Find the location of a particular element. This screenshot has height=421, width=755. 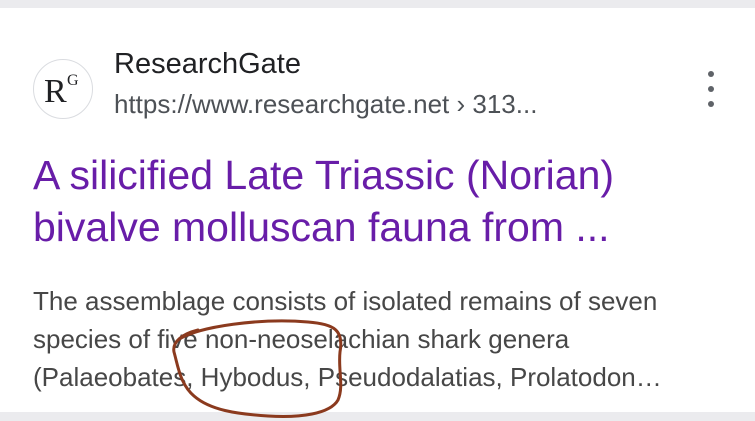

researchgate-logo-icon: R G is located at coordinates (63, 89).